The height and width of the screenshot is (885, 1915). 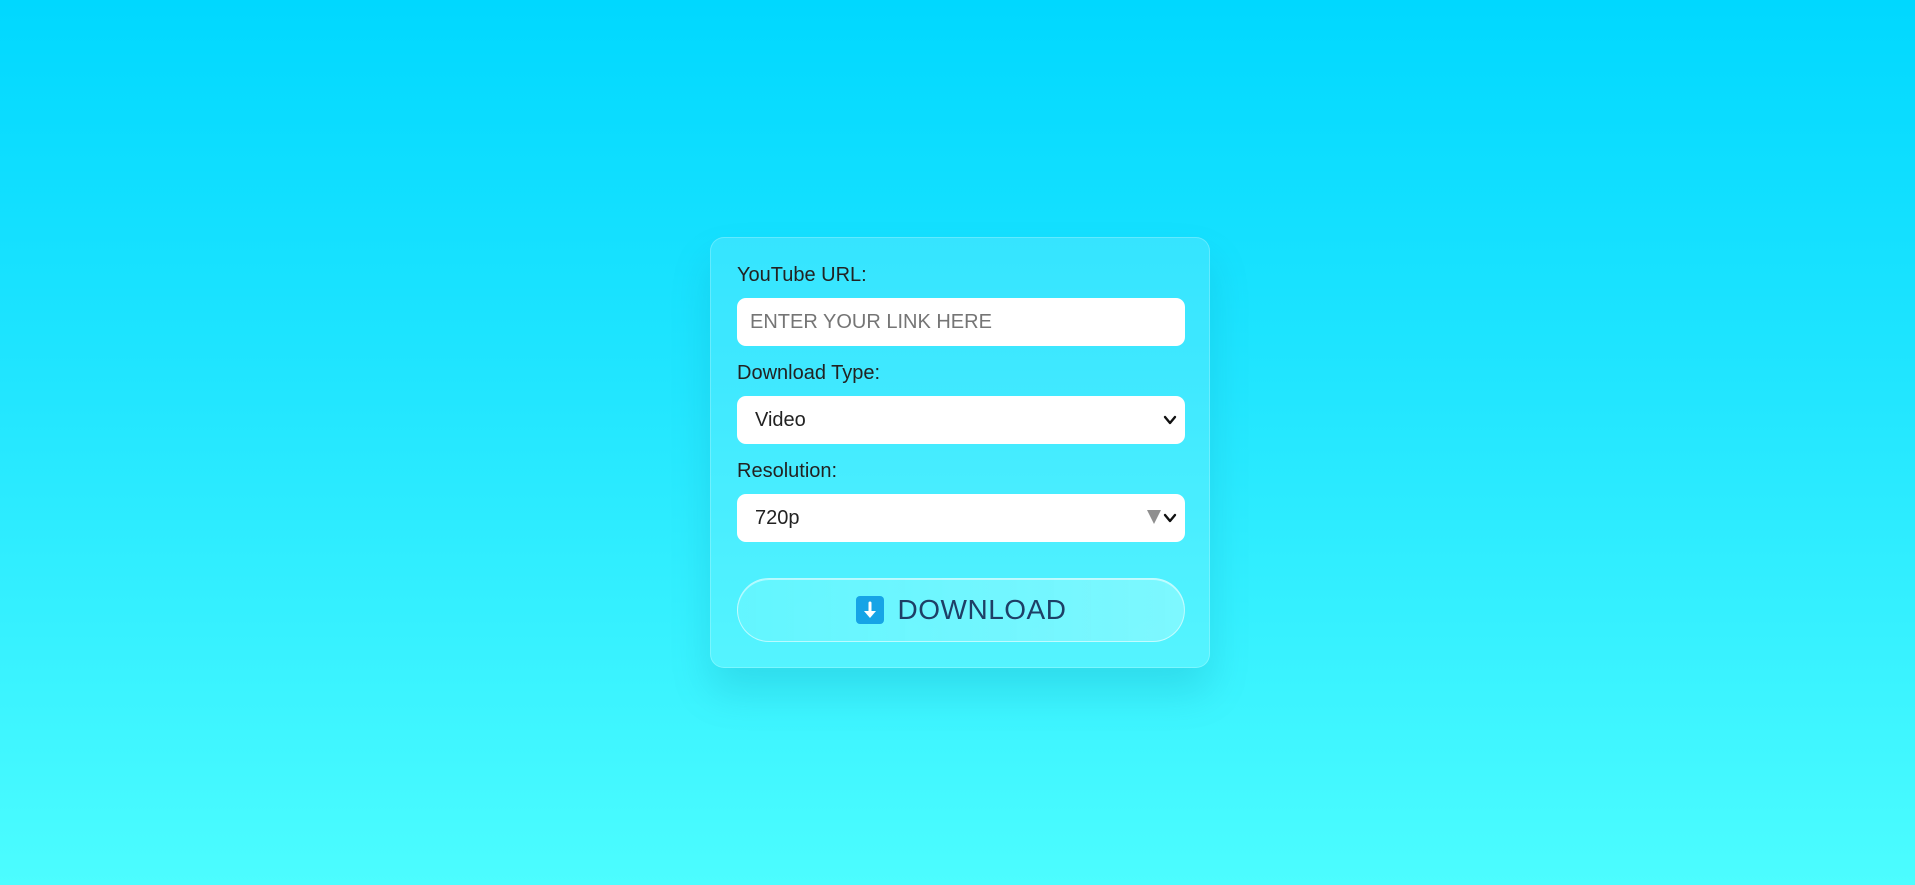 What do you see at coordinates (802, 275) in the screenshot?
I see `youtube-url-label: YouTube URL:` at bounding box center [802, 275].